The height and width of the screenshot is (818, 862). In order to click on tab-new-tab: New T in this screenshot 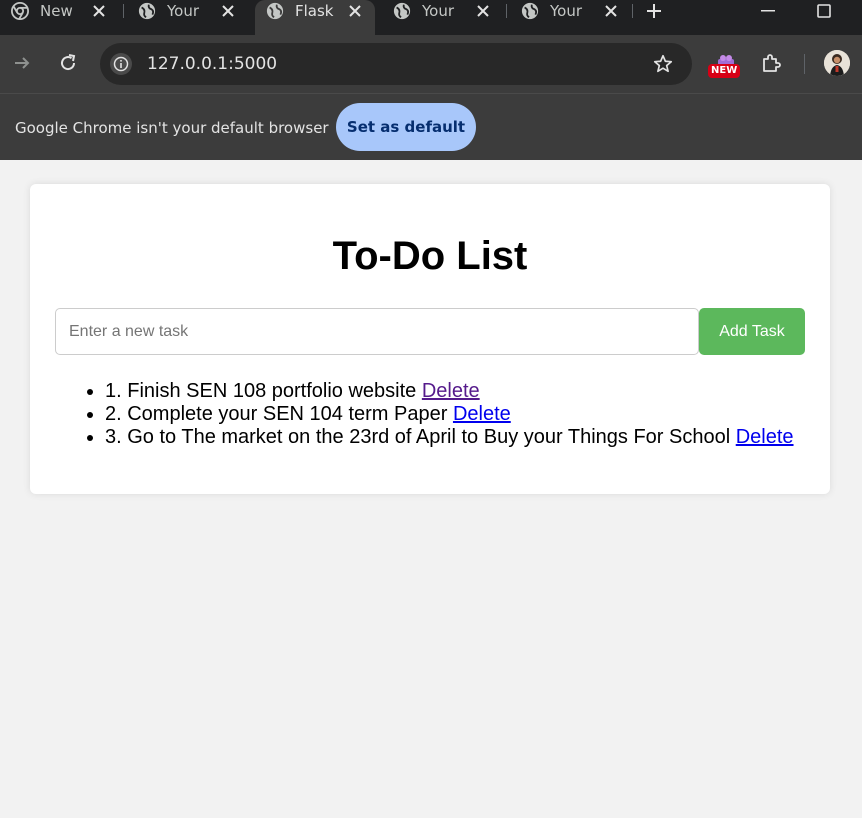, I will do `click(61, 17)`.